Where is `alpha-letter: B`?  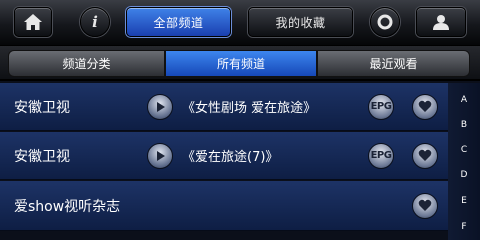
alpha-letter: B is located at coordinates (464, 125).